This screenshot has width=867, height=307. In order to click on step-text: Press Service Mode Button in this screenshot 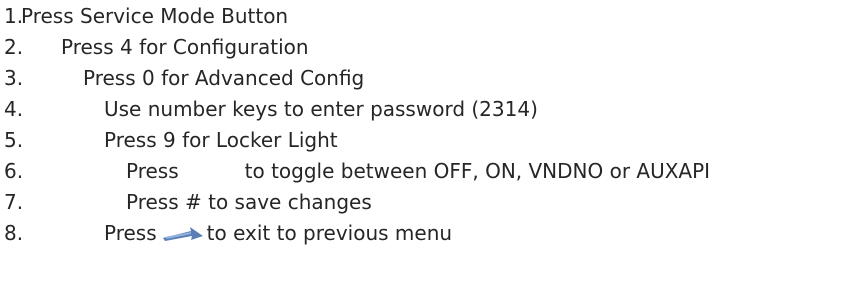, I will do `click(155, 16)`.